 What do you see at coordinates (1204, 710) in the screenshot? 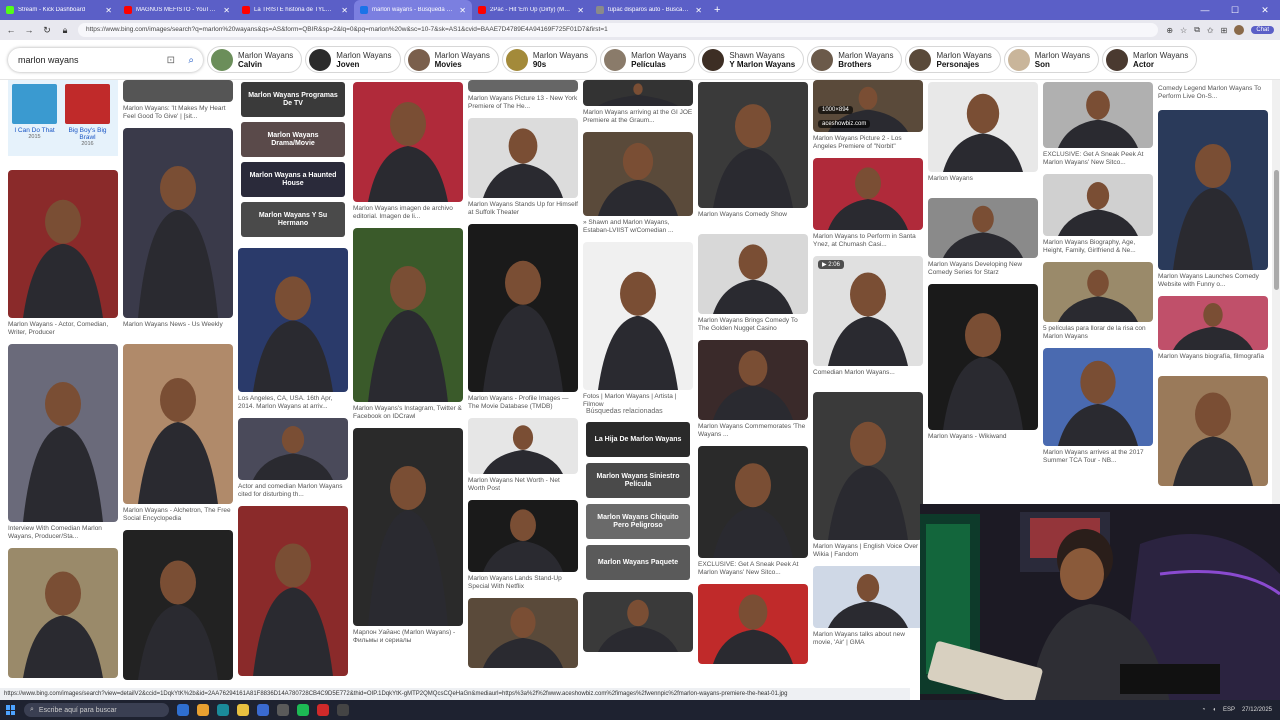
I see `wifi-icon: ◔` at bounding box center [1204, 710].